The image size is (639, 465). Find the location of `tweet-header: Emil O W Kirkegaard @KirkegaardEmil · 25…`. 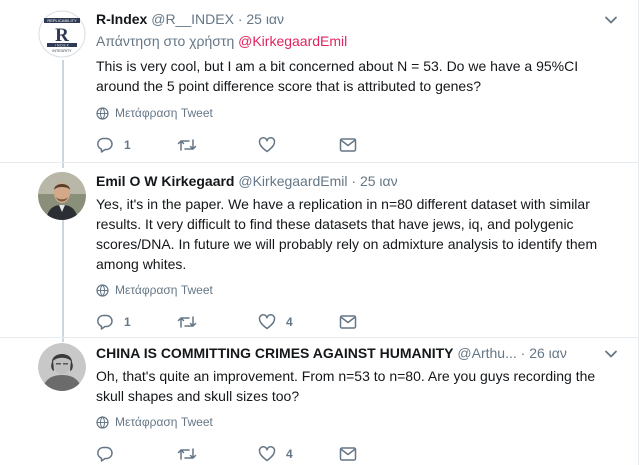

tweet-header: Emil O W Kirkegaard @KirkegaardEmil · 25… is located at coordinates (357, 181).